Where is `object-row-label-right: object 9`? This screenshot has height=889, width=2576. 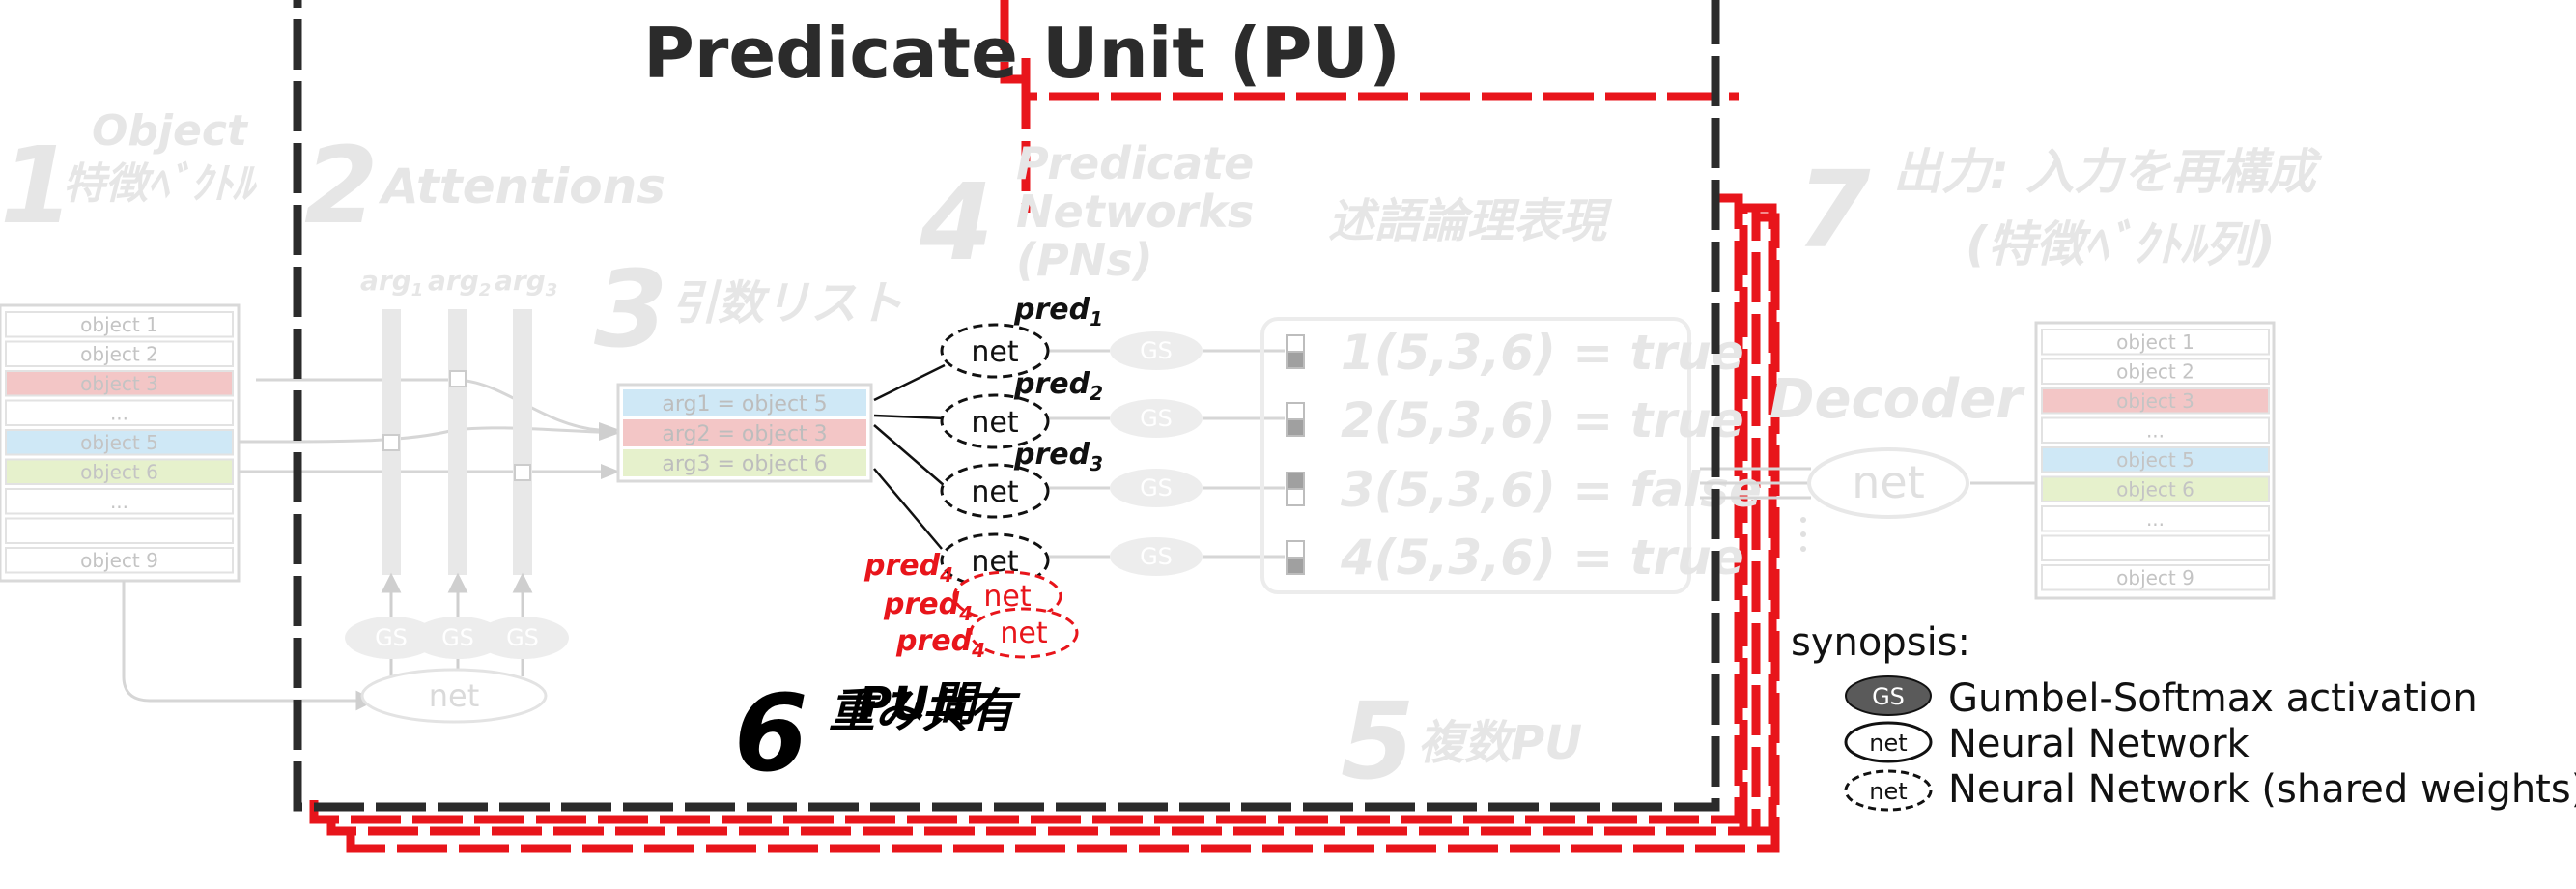 object-row-label-right: object 9 is located at coordinates (2155, 578).